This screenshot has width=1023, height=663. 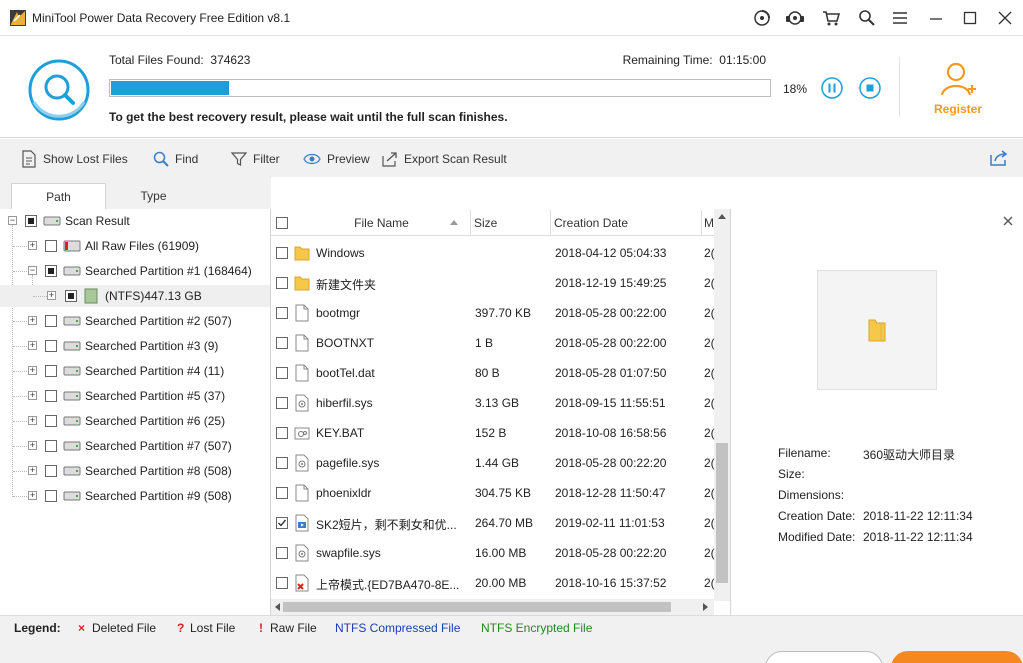 What do you see at coordinates (795, 18) in the screenshot?
I see `support-headset-icon` at bounding box center [795, 18].